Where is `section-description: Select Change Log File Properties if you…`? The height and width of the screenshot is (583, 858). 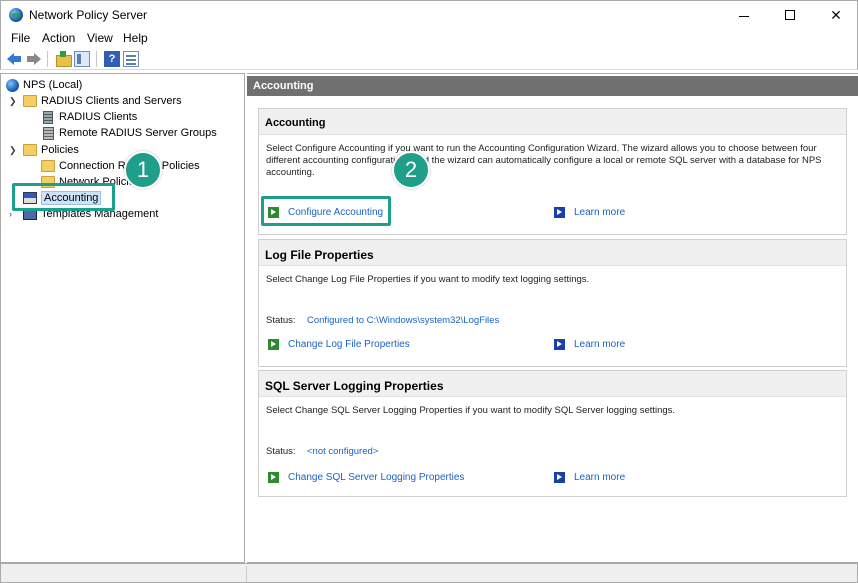
section-description: Select Change Log File Properties if you… is located at coordinates (428, 279).